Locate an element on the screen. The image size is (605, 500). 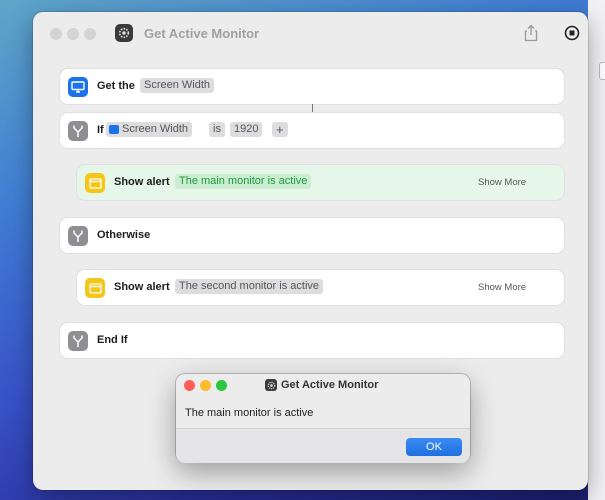
action-otherwise: Otherwise is located at coordinates (312, 235).